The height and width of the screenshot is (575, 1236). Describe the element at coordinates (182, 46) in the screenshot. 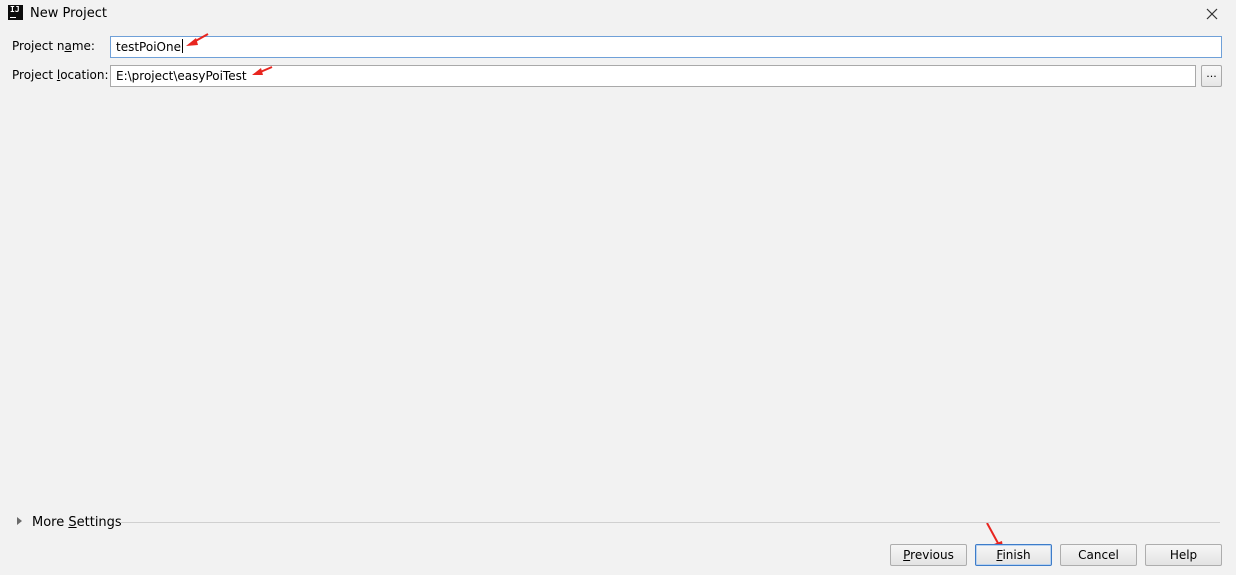

I see `text-caret` at that location.